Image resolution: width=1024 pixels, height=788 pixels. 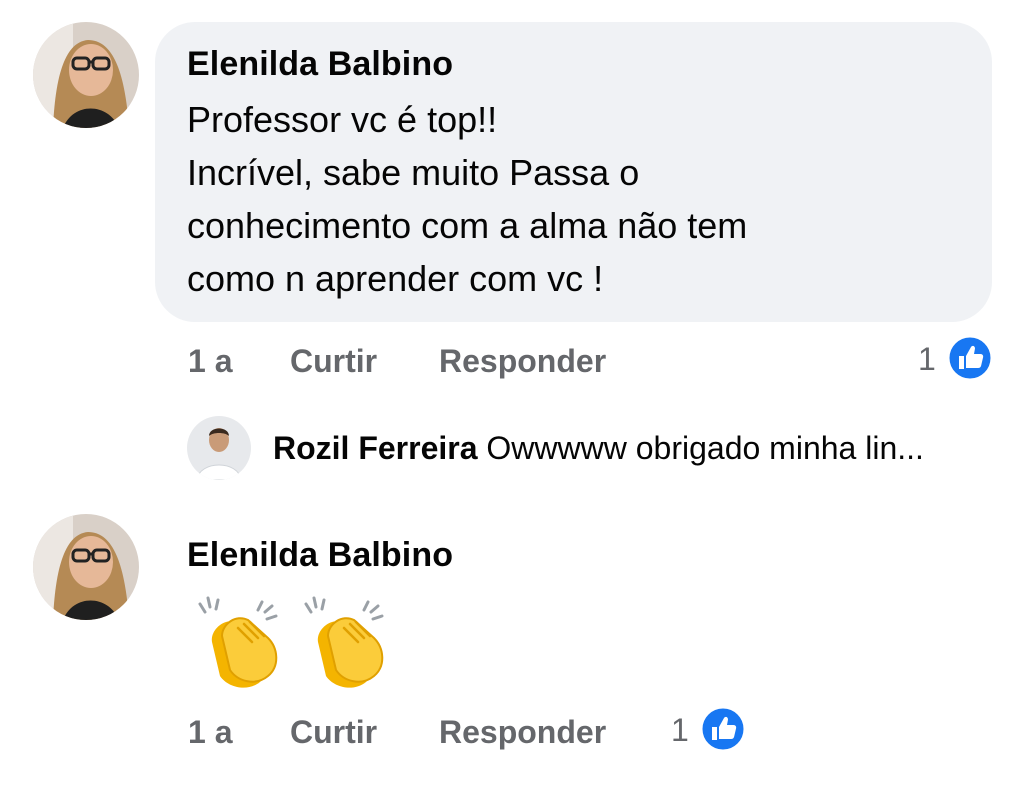 I want to click on comment-text-line: conhecimento com a alma não tem, so click(x=467, y=225).